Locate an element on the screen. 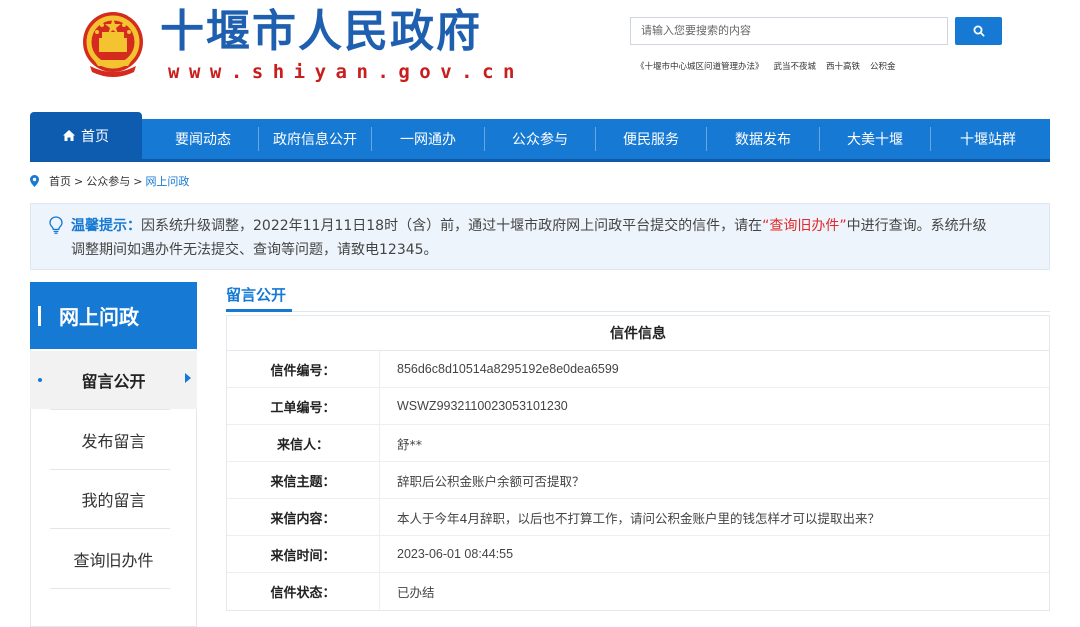 The width and height of the screenshot is (1080, 627). table-row: 来信人： 舒** is located at coordinates (638, 443).